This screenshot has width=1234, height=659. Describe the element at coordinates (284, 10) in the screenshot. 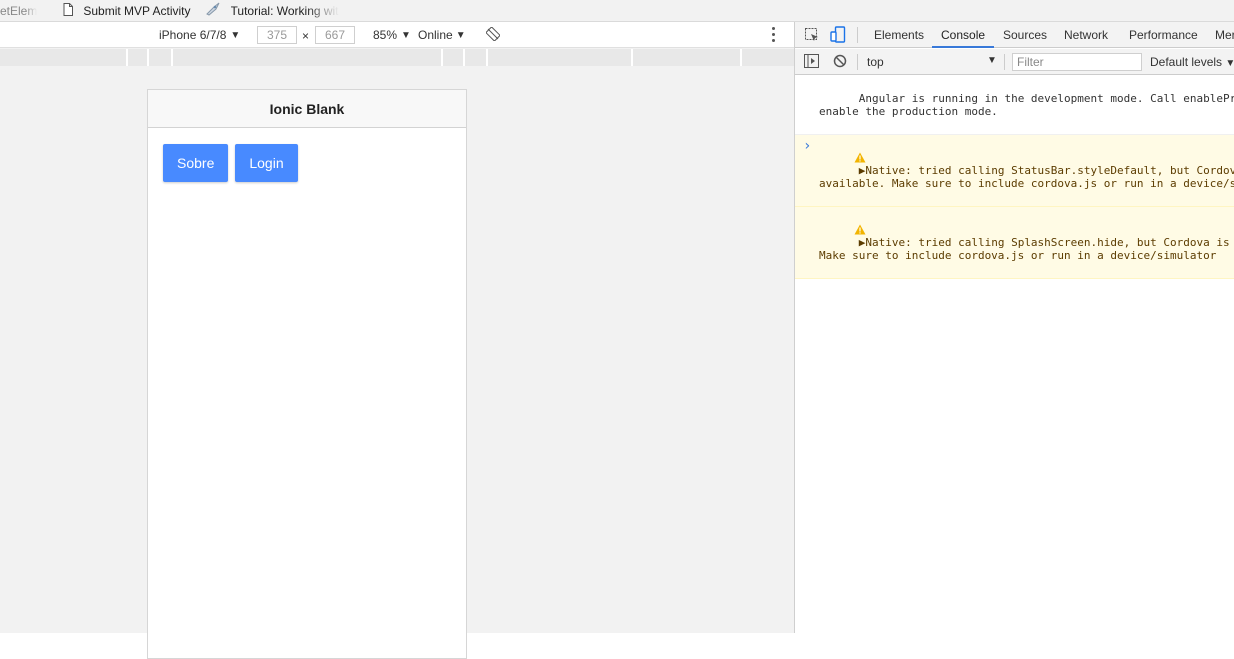

I see `bookmark-label: Tutorial: Working wit` at that location.